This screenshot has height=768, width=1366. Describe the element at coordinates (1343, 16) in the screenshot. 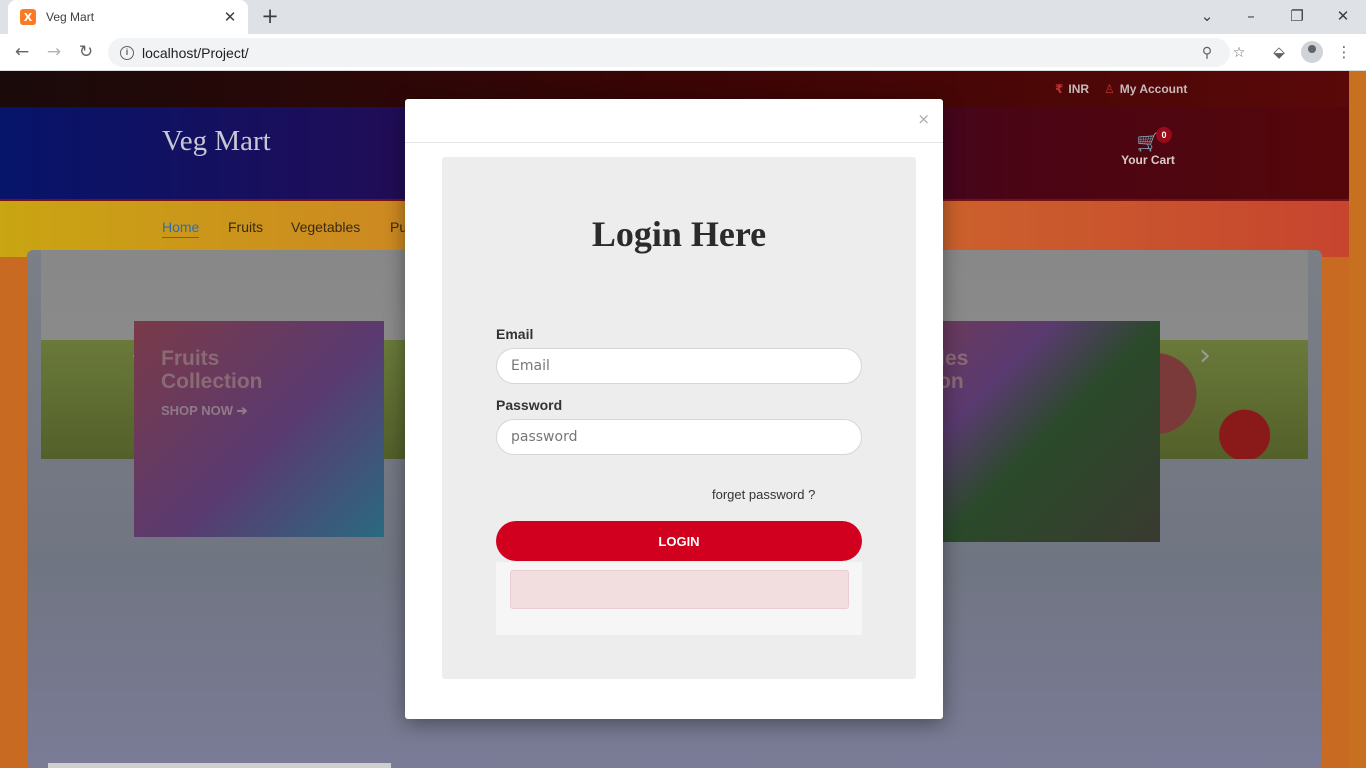

I see `close-window-icon: ✕` at that location.